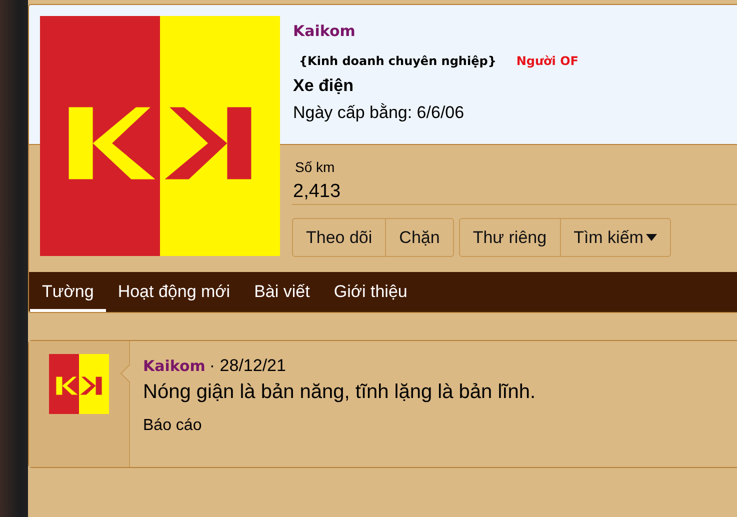 This screenshot has width=737, height=517. What do you see at coordinates (68, 292) in the screenshot?
I see `profile-tab: Tường` at bounding box center [68, 292].